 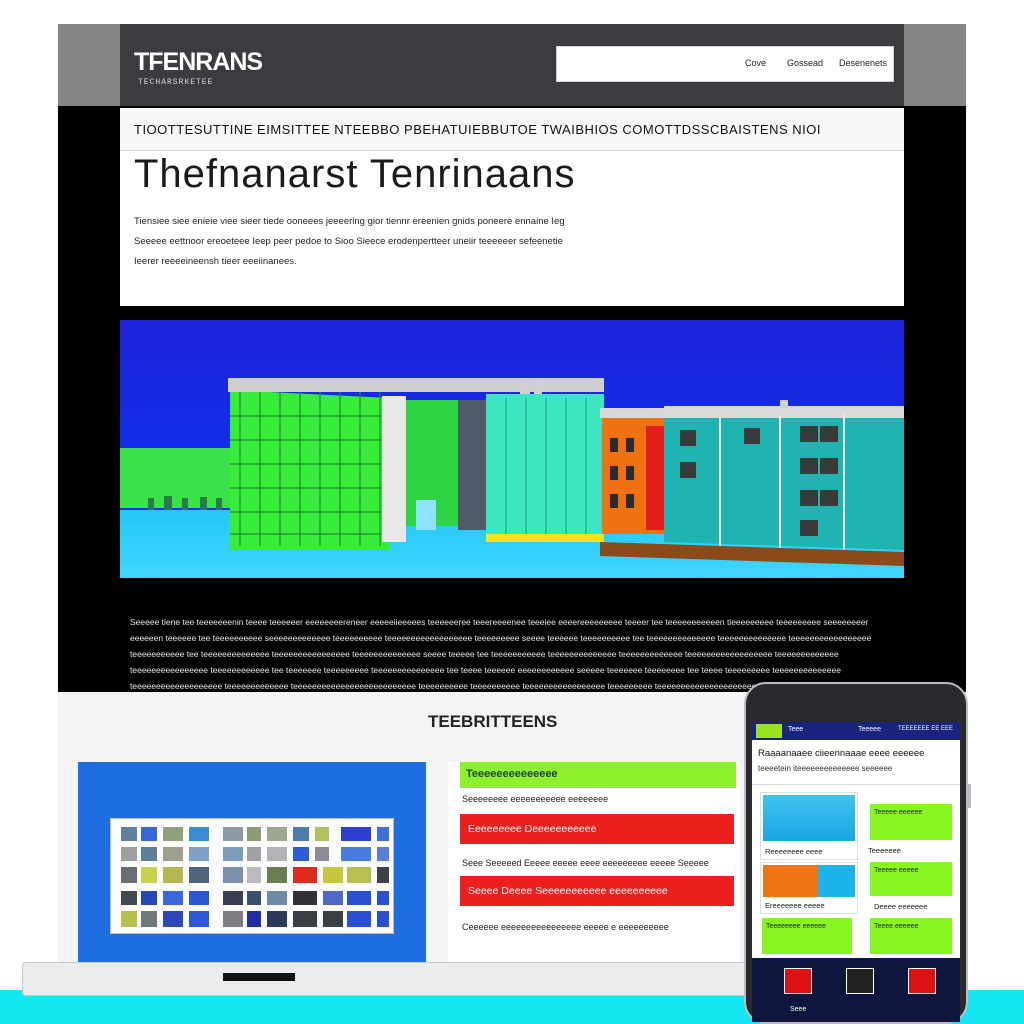 I want to click on red-action-button-2: Seeee Deeee Seeeeeeeeeee eeeeeeeeee, so click(x=597, y=891).